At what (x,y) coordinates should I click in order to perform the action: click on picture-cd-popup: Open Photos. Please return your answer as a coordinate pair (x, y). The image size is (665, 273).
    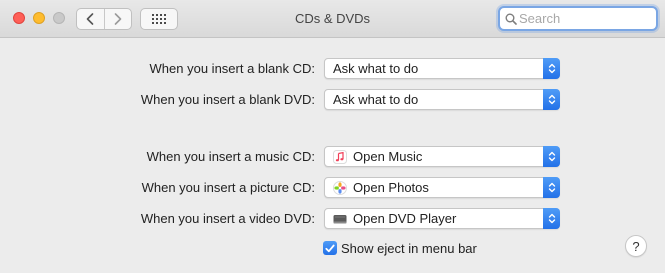
    Looking at the image, I should click on (442, 187).